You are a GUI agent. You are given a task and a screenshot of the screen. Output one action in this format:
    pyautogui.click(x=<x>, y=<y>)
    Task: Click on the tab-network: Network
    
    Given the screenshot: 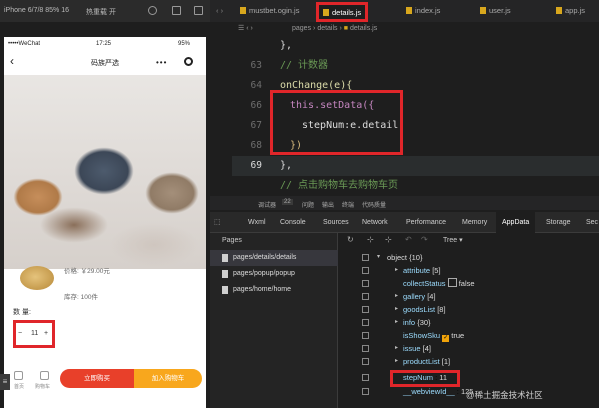 What is the action you would take?
    pyautogui.click(x=375, y=222)
    